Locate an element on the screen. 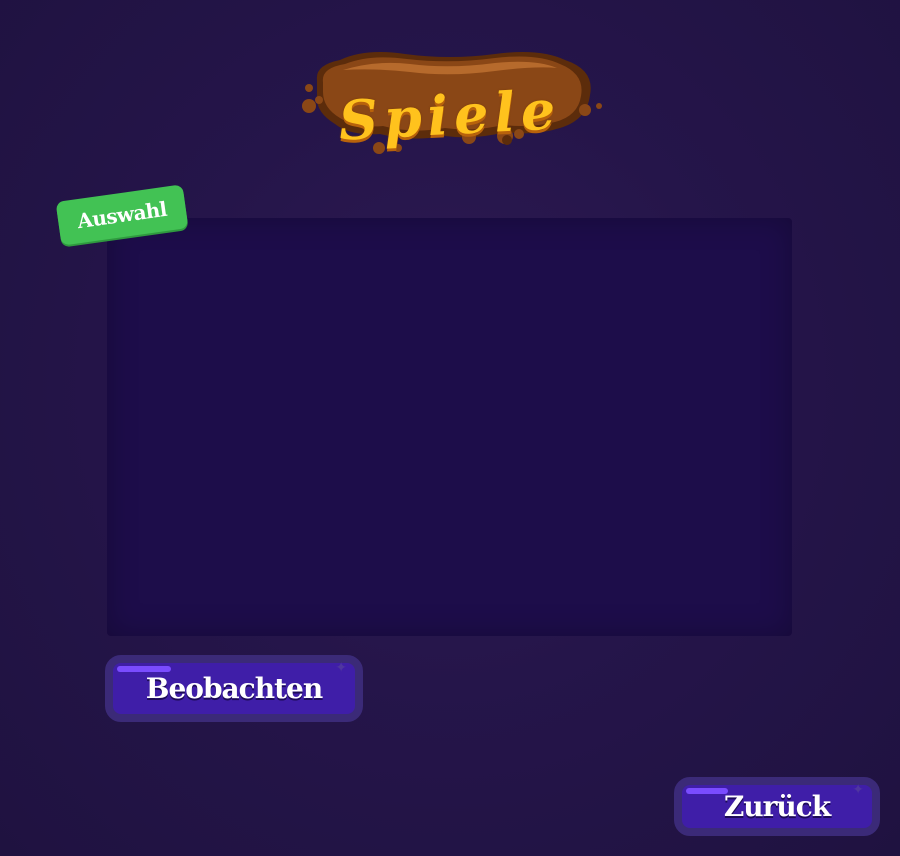 This screenshot has height=856, width=900. watch-button: ✦ Beobachten is located at coordinates (234, 688).